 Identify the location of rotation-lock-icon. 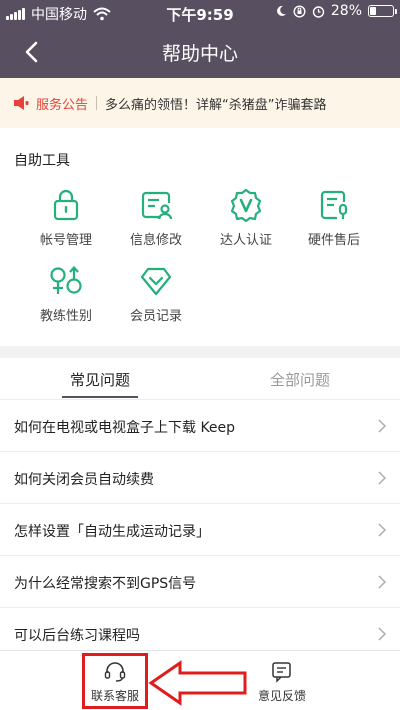
(299, 11).